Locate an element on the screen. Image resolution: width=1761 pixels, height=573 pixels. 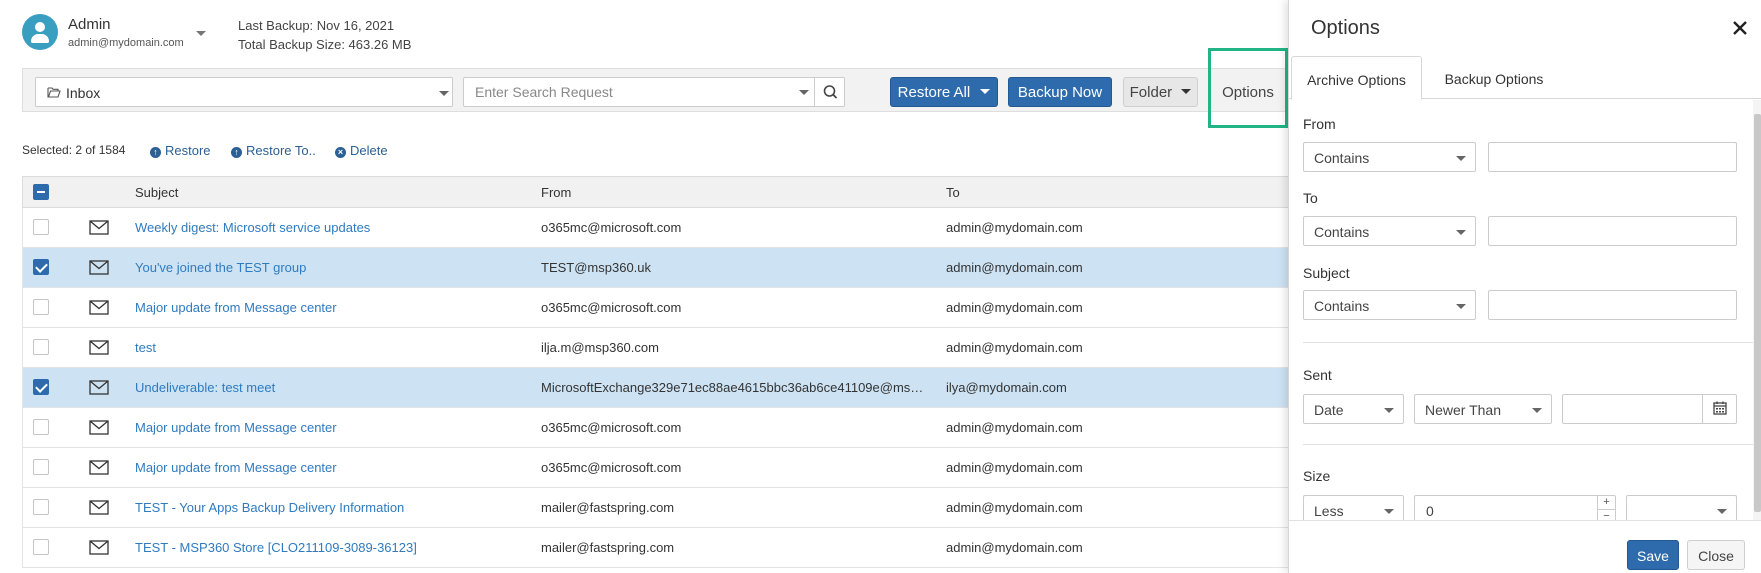
row-subject: Weekly digest: Microsoft service updates is located at coordinates (252, 227).